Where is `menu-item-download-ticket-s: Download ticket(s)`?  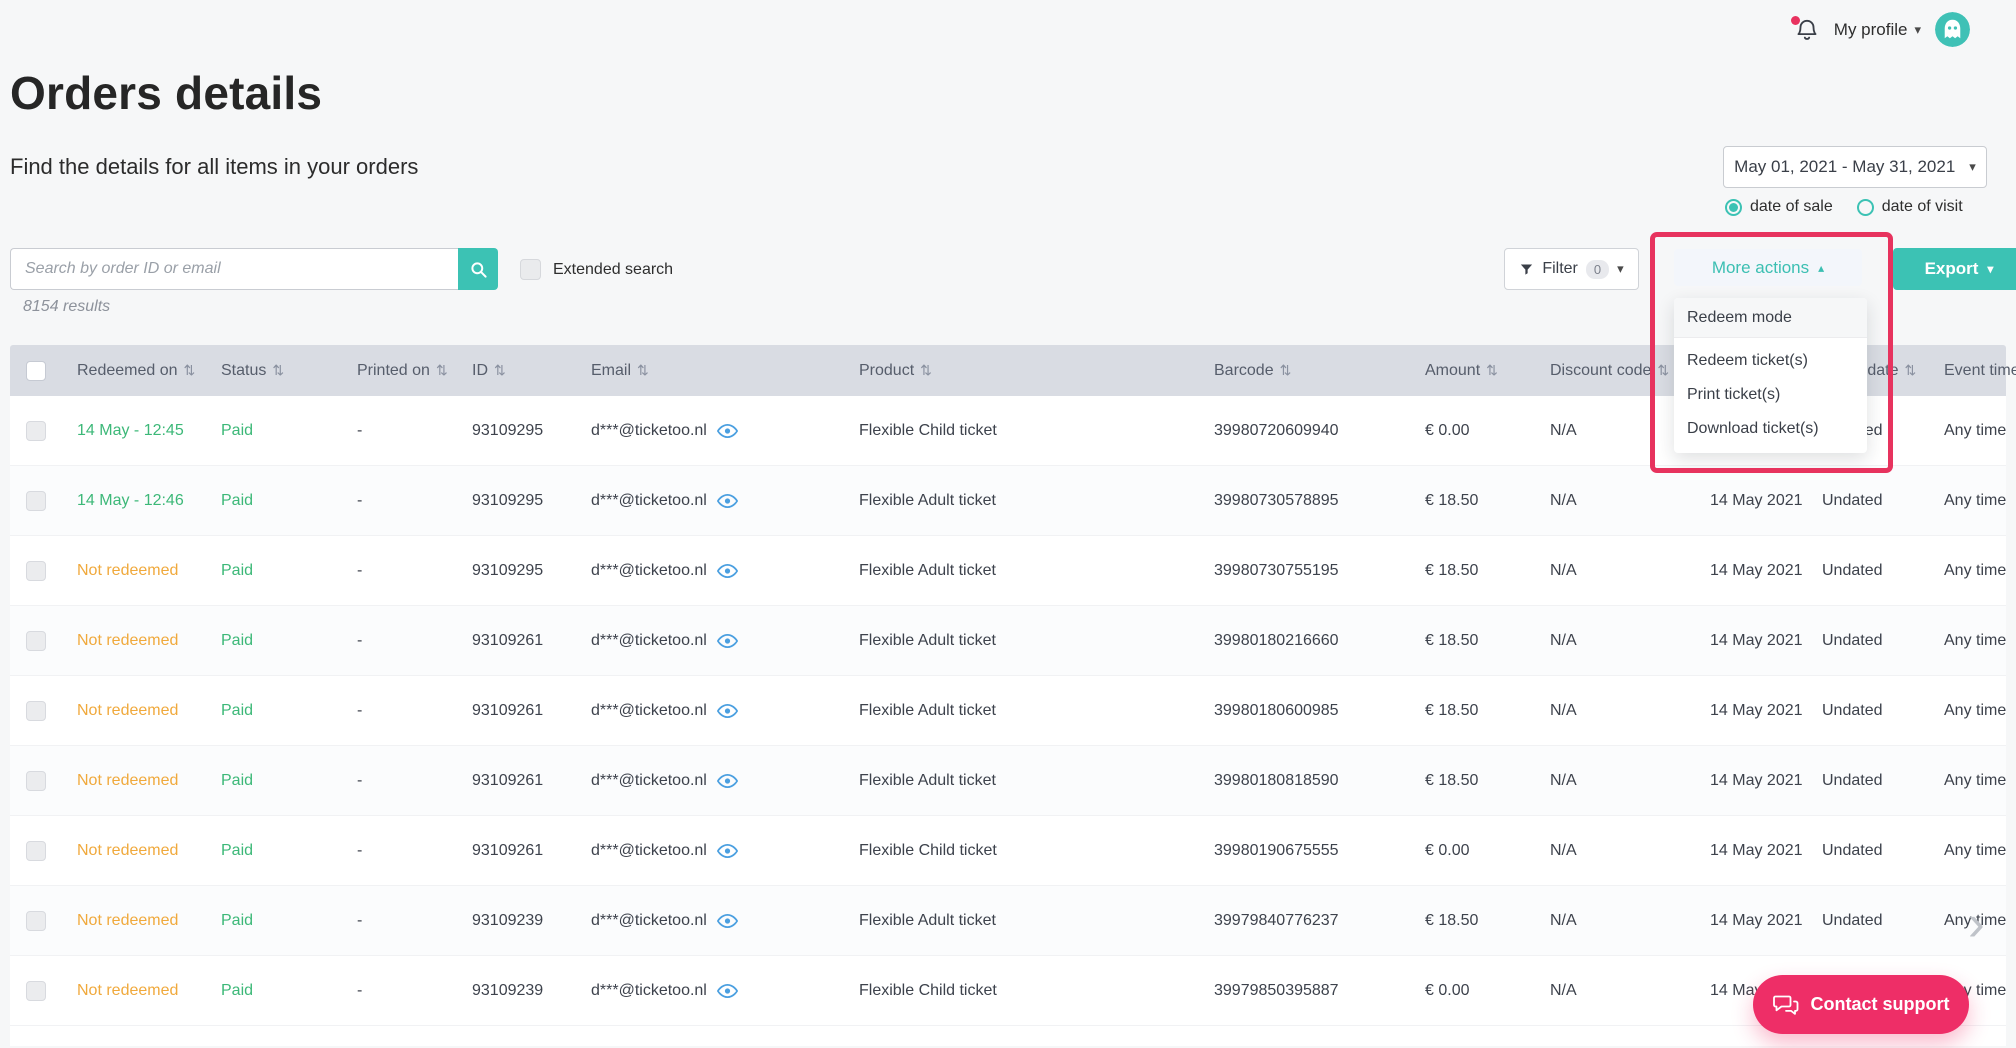 menu-item-download-ticket-s: Download ticket(s) is located at coordinates (1770, 429).